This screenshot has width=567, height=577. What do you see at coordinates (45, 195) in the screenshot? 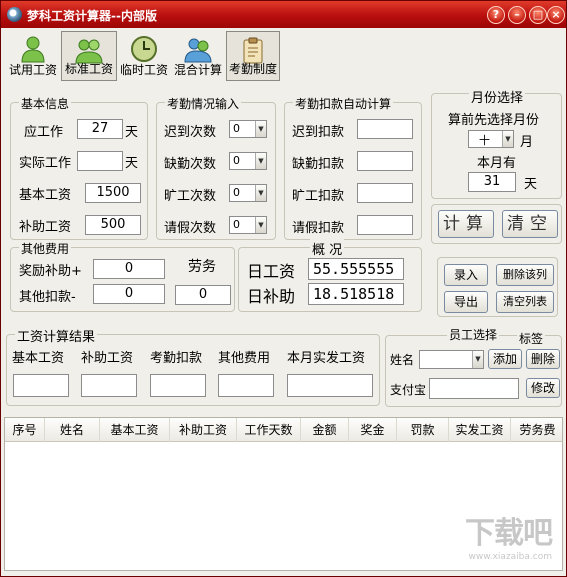
I see `base-wage-label: 基本工资` at bounding box center [45, 195].